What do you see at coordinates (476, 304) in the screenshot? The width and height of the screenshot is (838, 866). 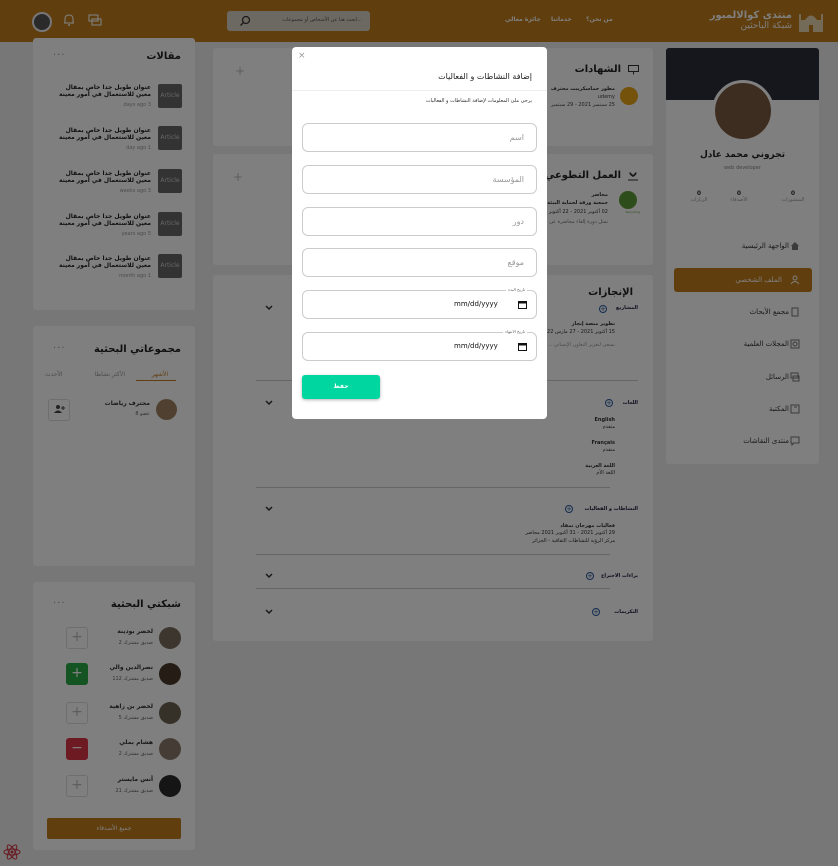 I see `start-date-value: mm/dd/yyyy` at bounding box center [476, 304].